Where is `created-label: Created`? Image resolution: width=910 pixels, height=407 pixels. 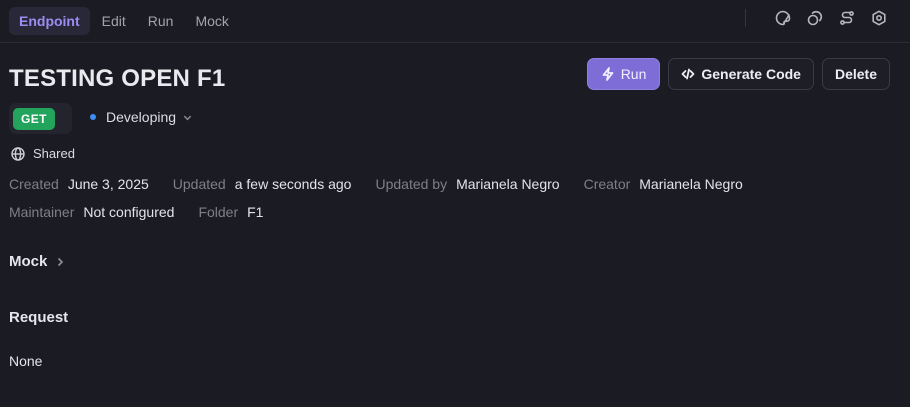 created-label: Created is located at coordinates (34, 184).